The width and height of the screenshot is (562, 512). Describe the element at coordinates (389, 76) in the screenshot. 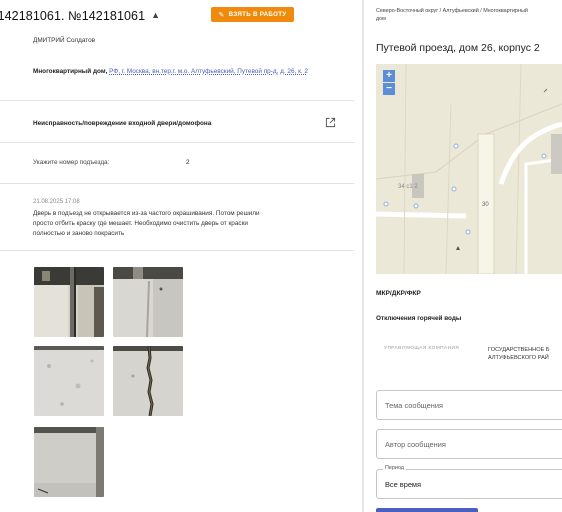

I see `zoom-in-button: +` at that location.